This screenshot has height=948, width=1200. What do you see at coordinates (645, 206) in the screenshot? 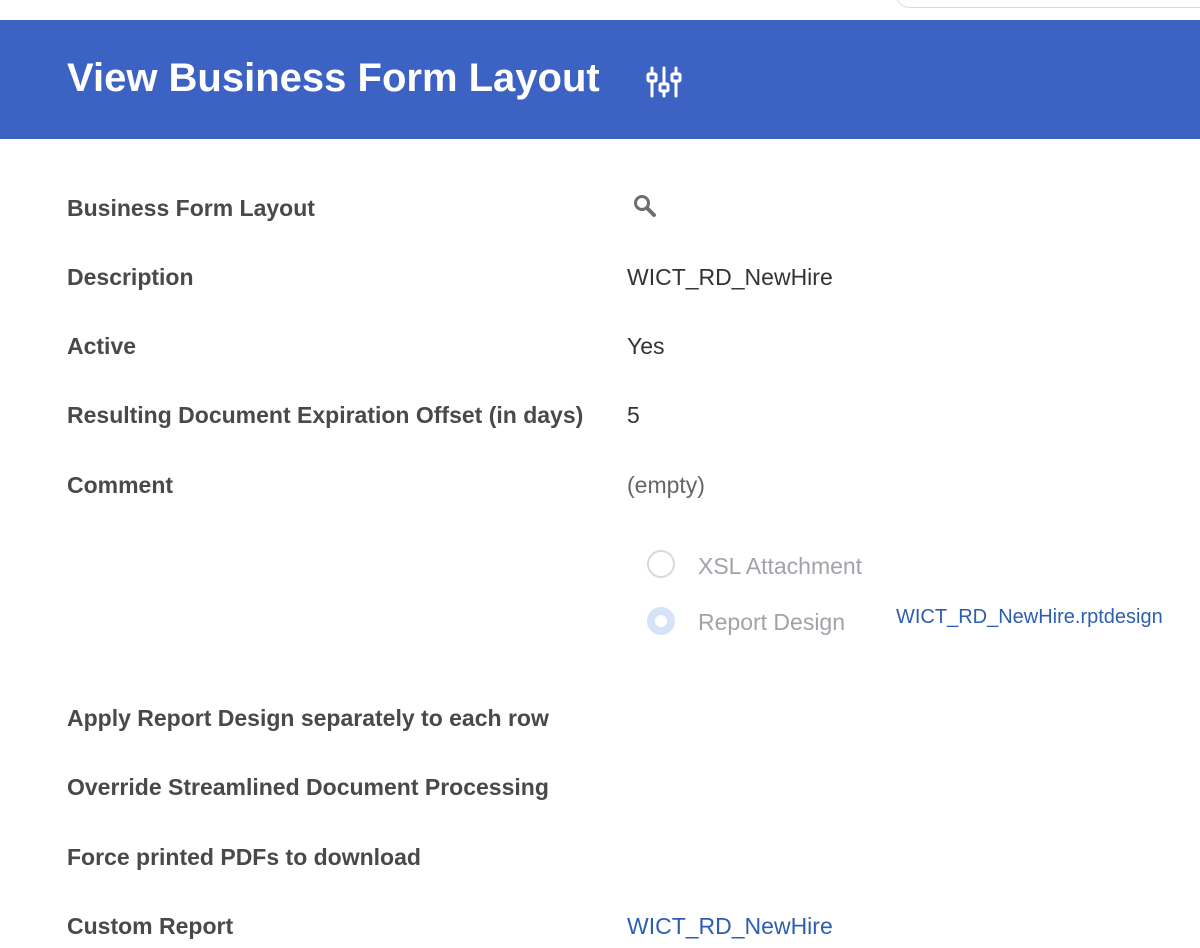
I see `search-icon` at bounding box center [645, 206].